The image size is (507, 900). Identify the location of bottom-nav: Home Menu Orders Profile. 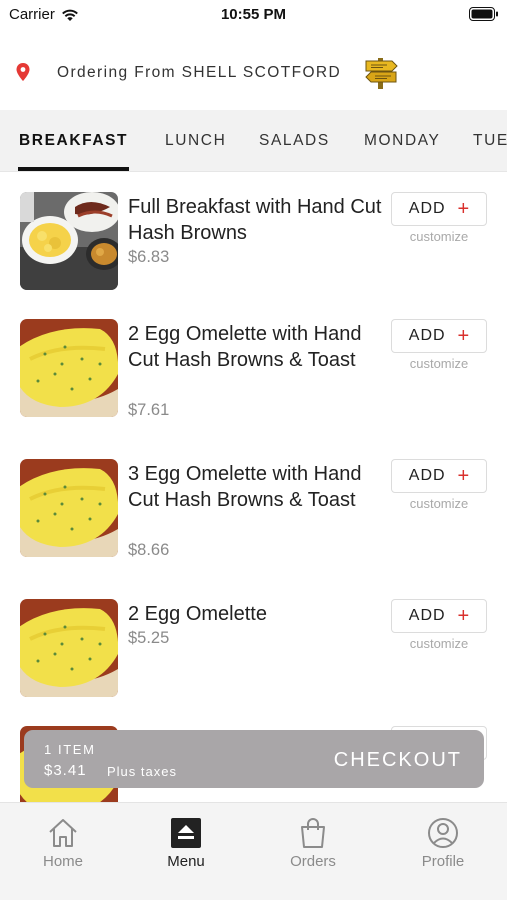
(253, 851).